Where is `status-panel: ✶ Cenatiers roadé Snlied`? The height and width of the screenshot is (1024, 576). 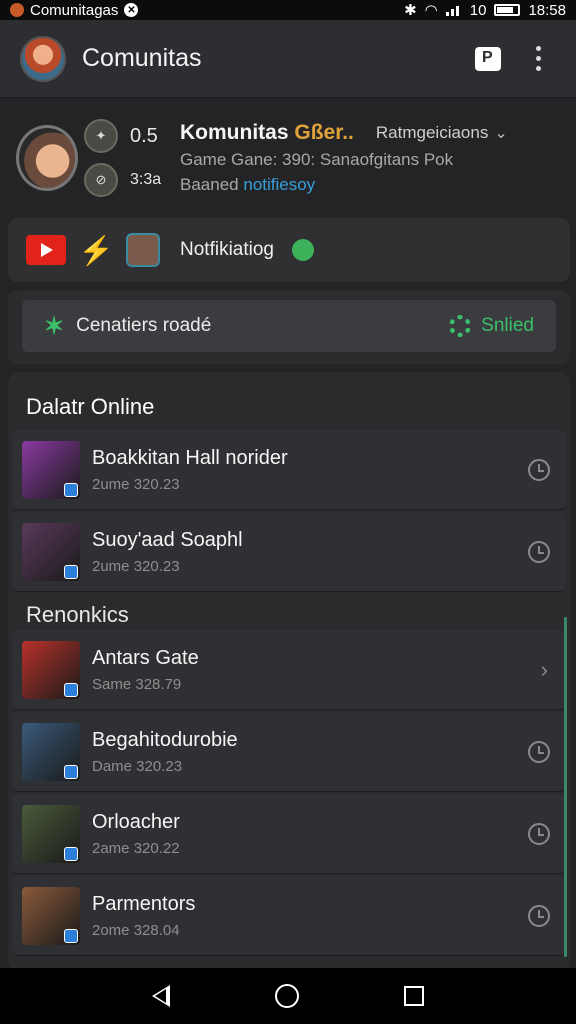
status-panel: ✶ Cenatiers roadé Snlied is located at coordinates (289, 327).